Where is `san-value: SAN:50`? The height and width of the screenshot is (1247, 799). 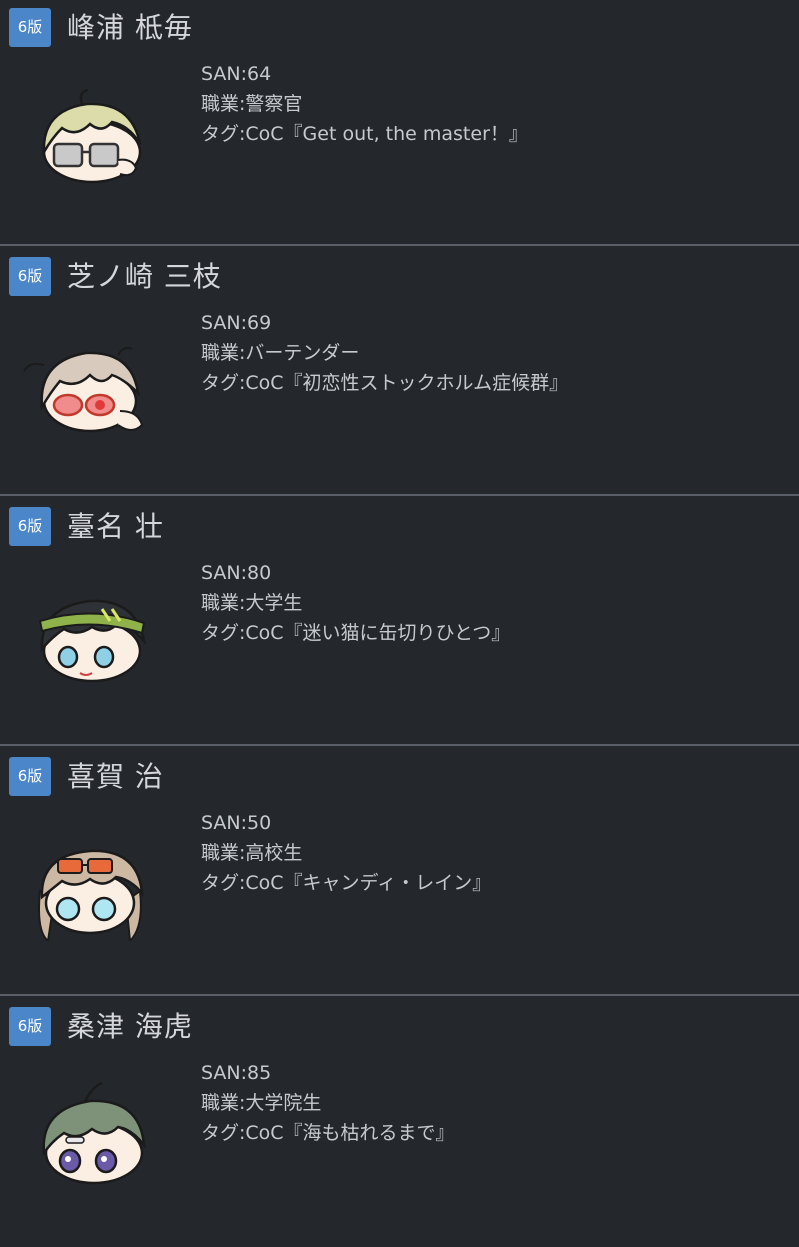 san-value: SAN:50 is located at coordinates (236, 823).